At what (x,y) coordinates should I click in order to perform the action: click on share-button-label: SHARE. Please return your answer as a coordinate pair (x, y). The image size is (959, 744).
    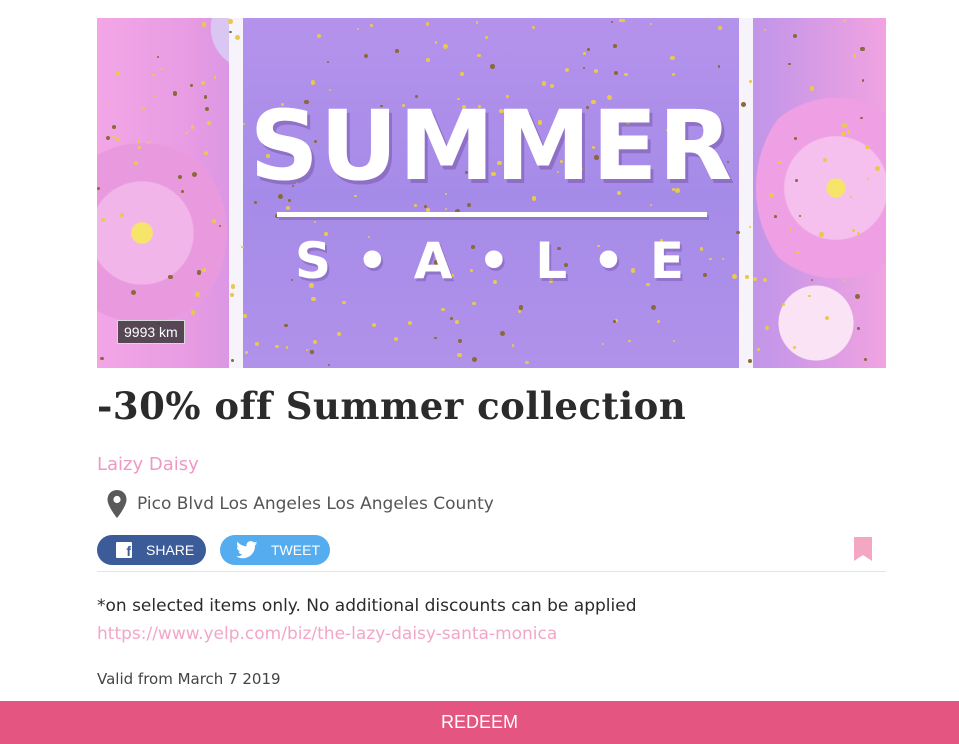
    Looking at the image, I should click on (170, 550).